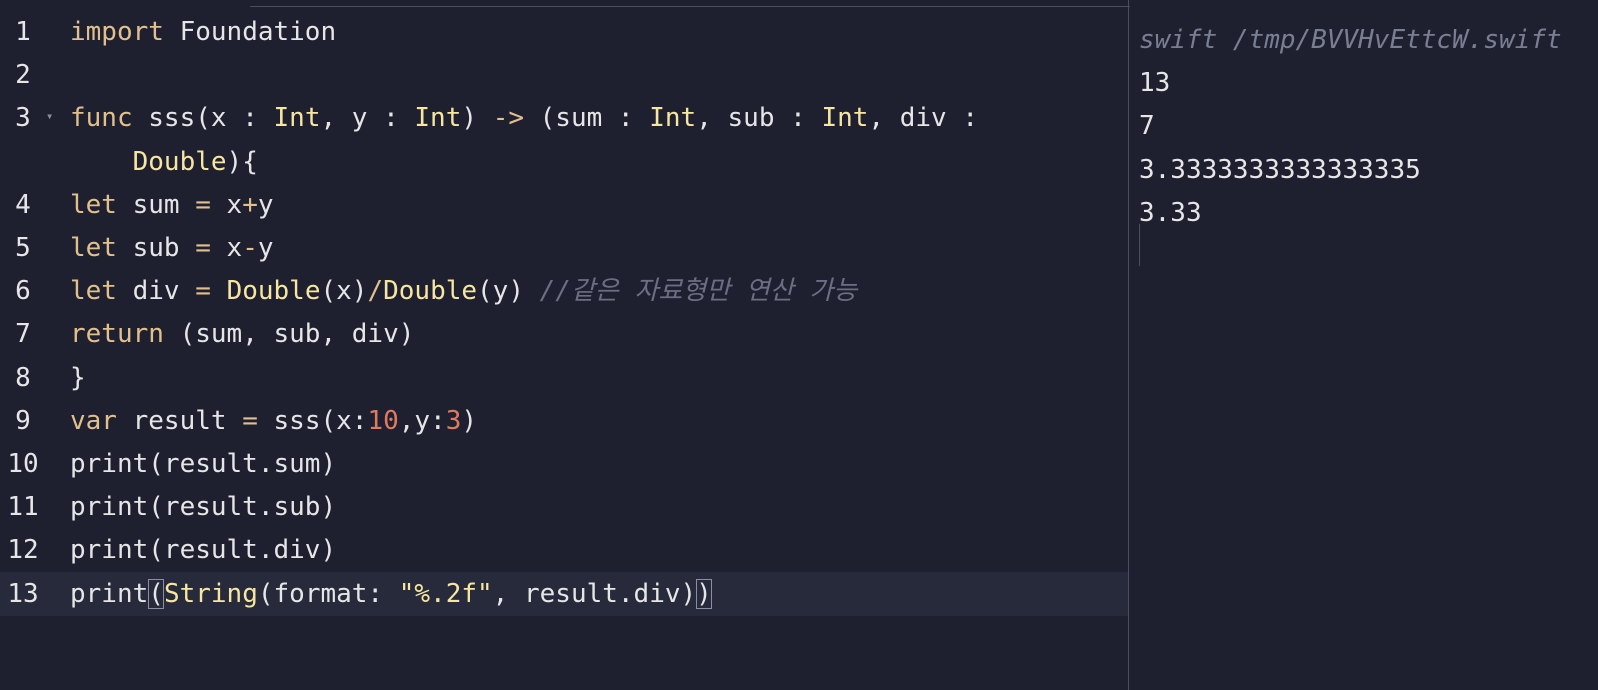 The height and width of the screenshot is (690, 1598). I want to click on code-line: 9 var result = sss(x:10,y:3), so click(564, 421).